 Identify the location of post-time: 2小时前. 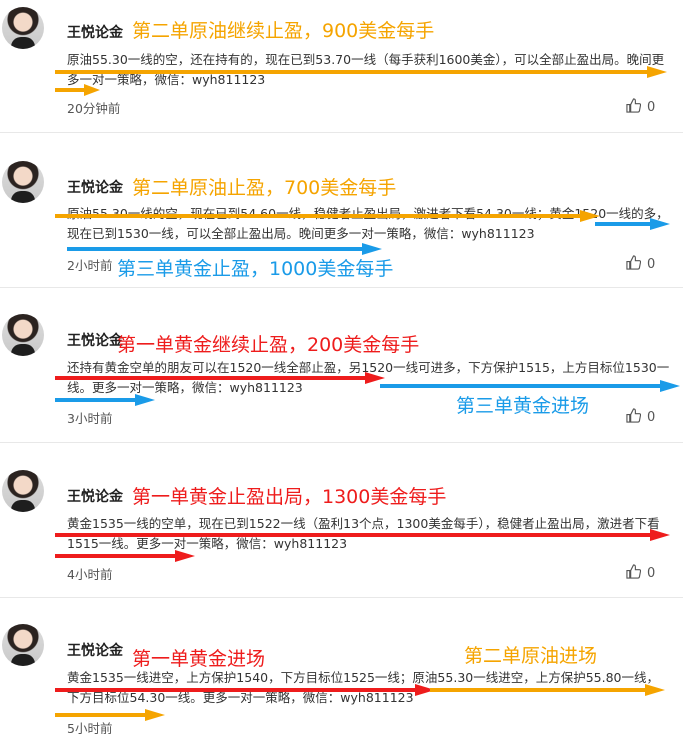
(90, 265).